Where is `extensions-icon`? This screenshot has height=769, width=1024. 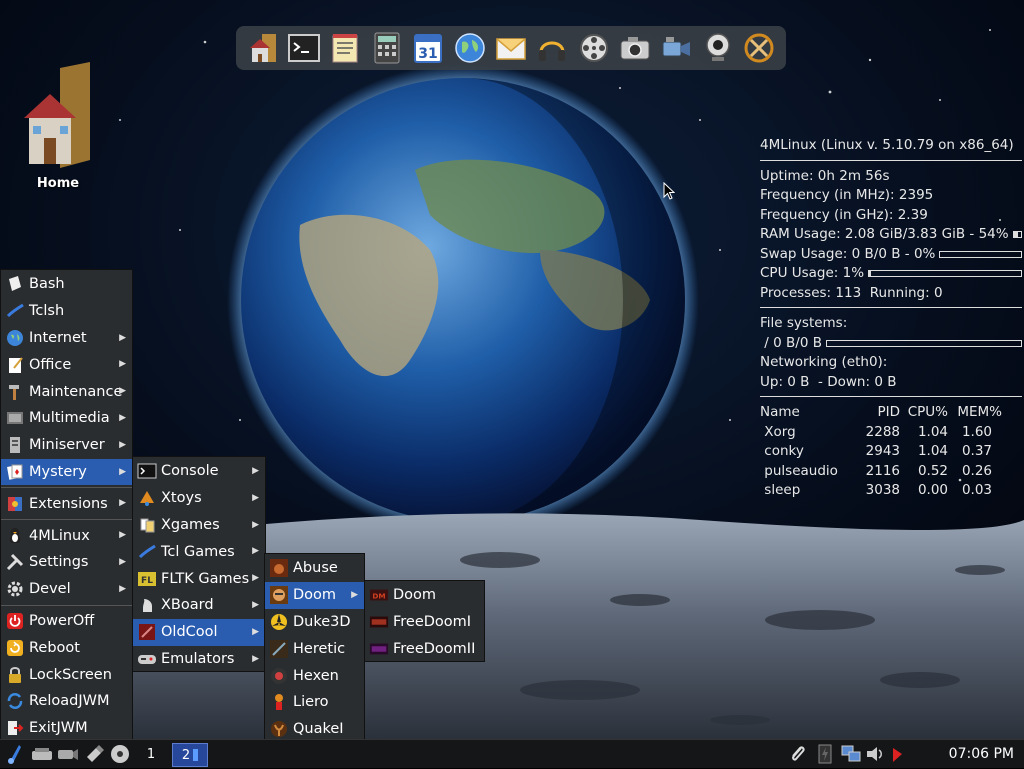
extensions-icon is located at coordinates (15, 504).